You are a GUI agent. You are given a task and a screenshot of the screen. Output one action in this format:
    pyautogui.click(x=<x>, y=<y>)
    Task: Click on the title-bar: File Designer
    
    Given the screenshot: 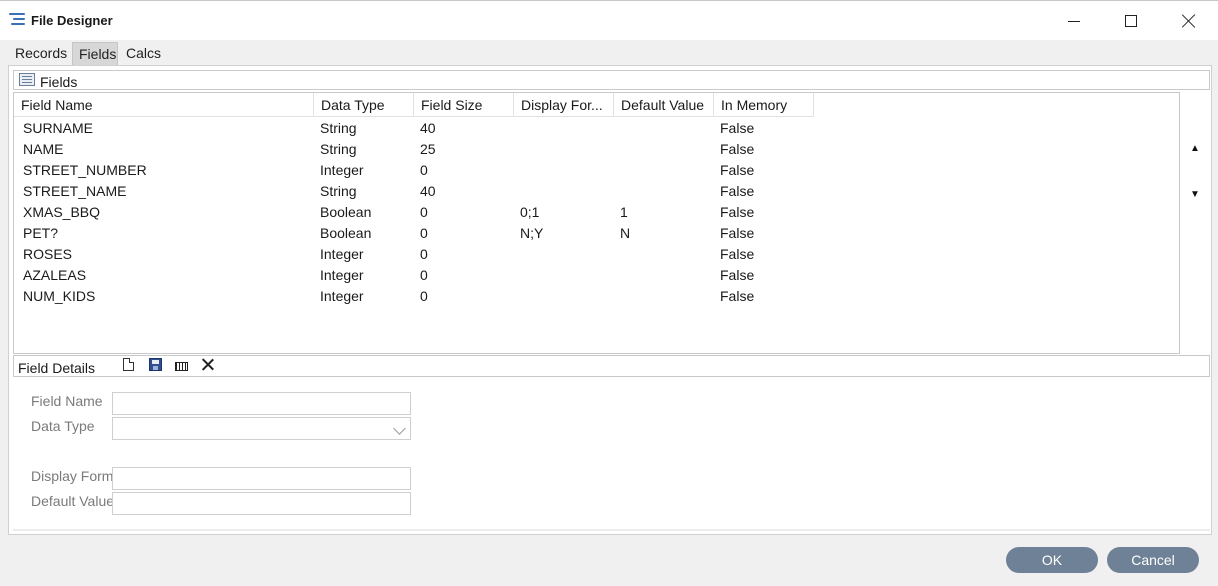 What is the action you would take?
    pyautogui.click(x=609, y=20)
    